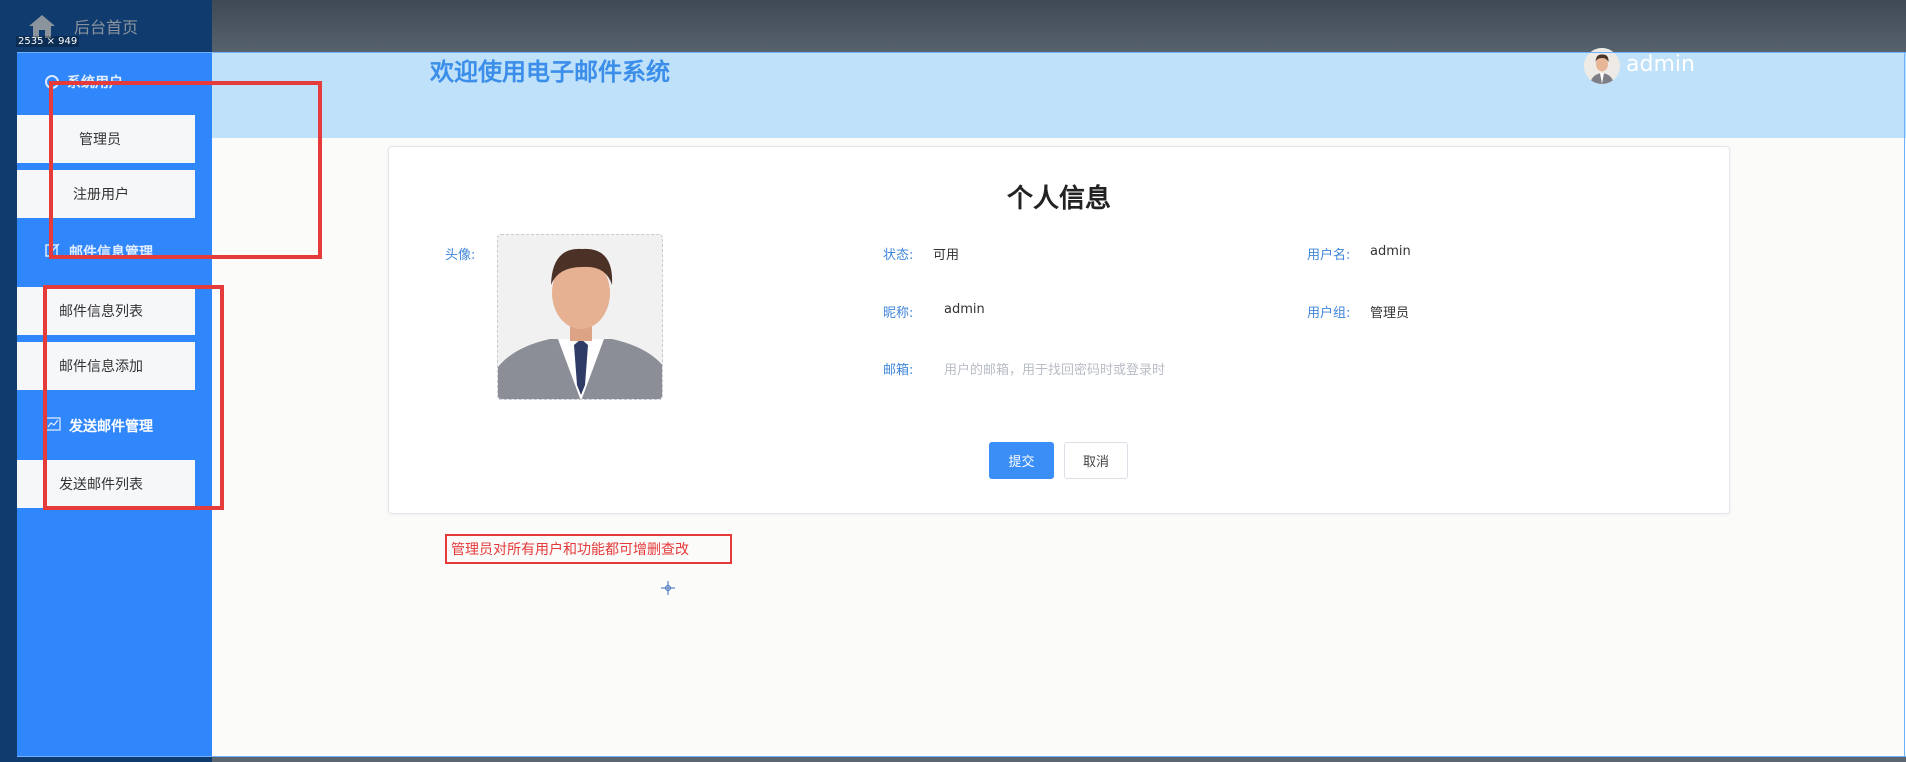 The image size is (1906, 762). I want to click on card-title: 个人信息, so click(1058, 199).